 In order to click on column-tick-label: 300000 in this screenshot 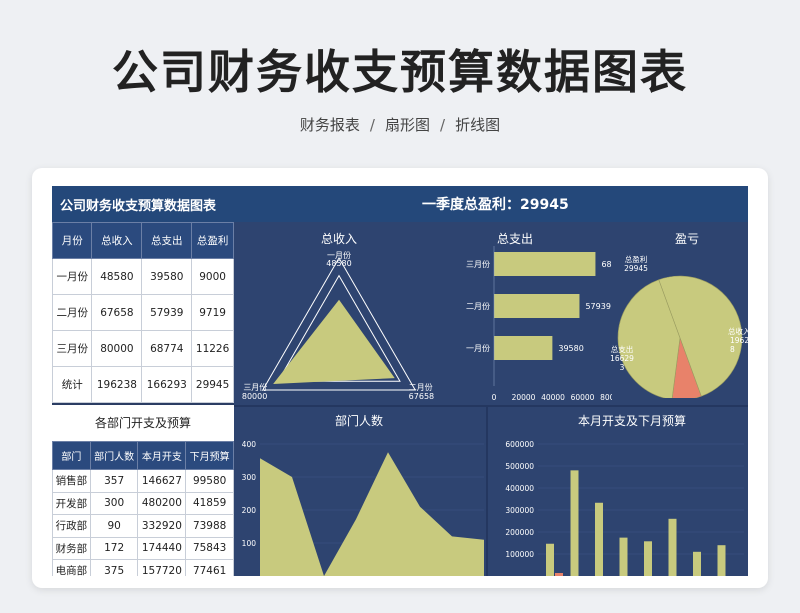, I will do `click(519, 510)`.